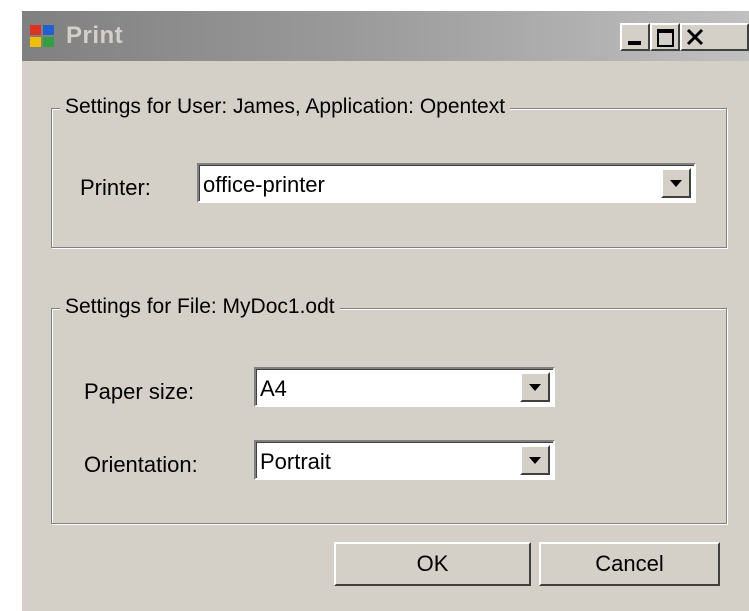 Image resolution: width=749 pixels, height=611 pixels. Describe the element at coordinates (295, 461) in the screenshot. I see `orientation-select-value: Portrait` at that location.